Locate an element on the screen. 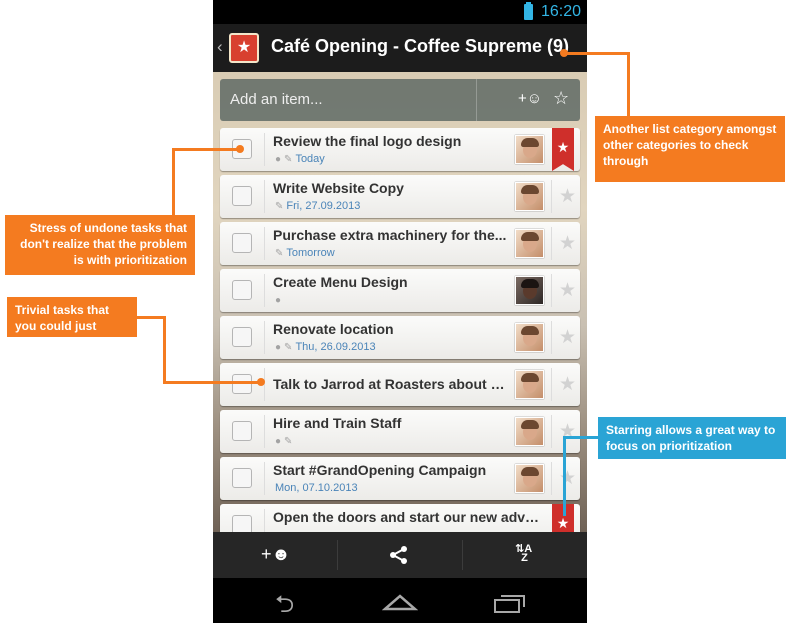  app-logo-icon: ★ is located at coordinates (244, 48).